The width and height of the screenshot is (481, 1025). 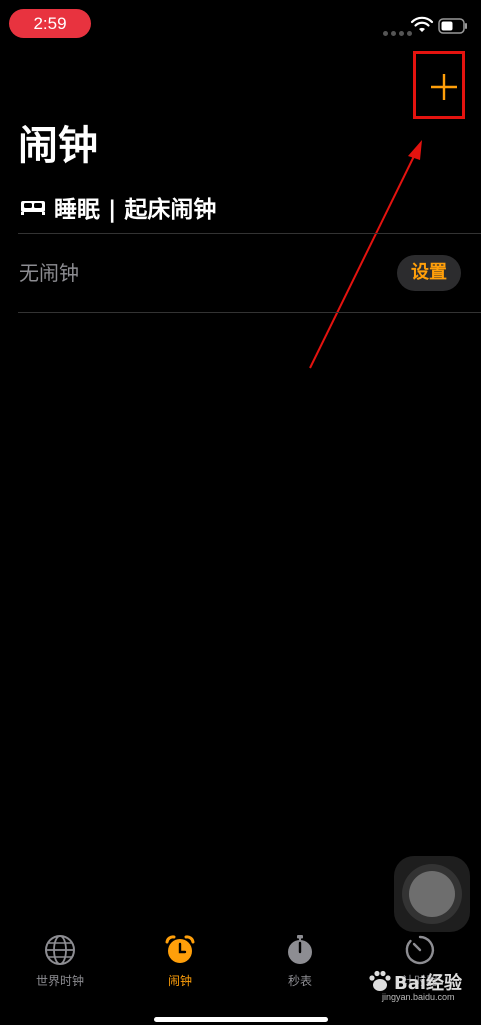 I want to click on globe-icon, so click(x=60, y=950).